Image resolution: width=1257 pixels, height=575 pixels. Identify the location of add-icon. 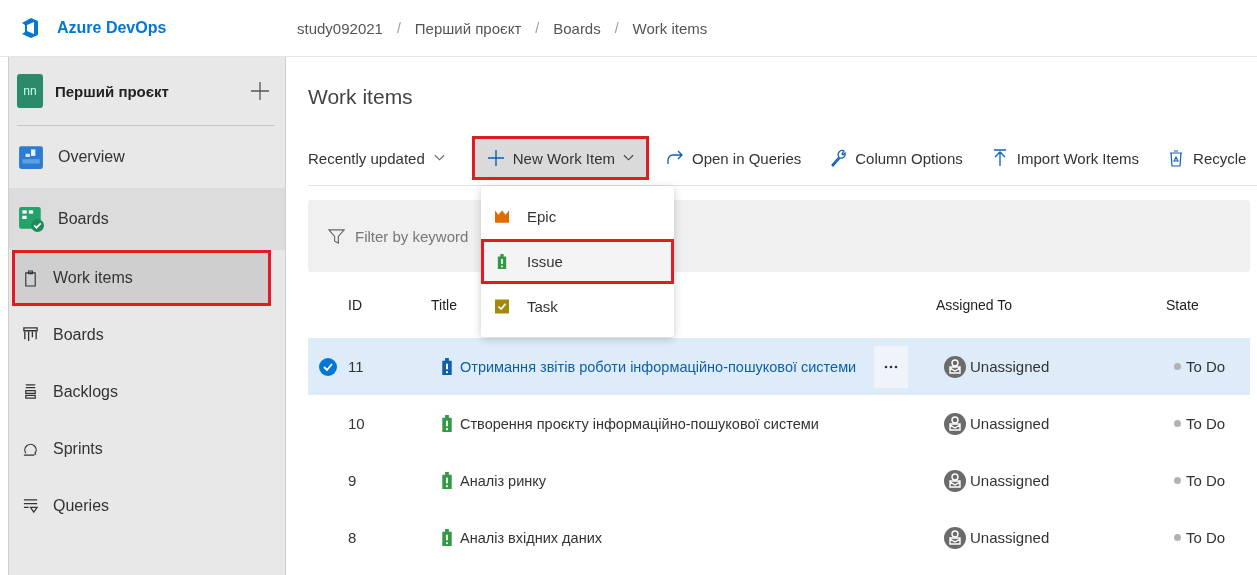
(260, 91).